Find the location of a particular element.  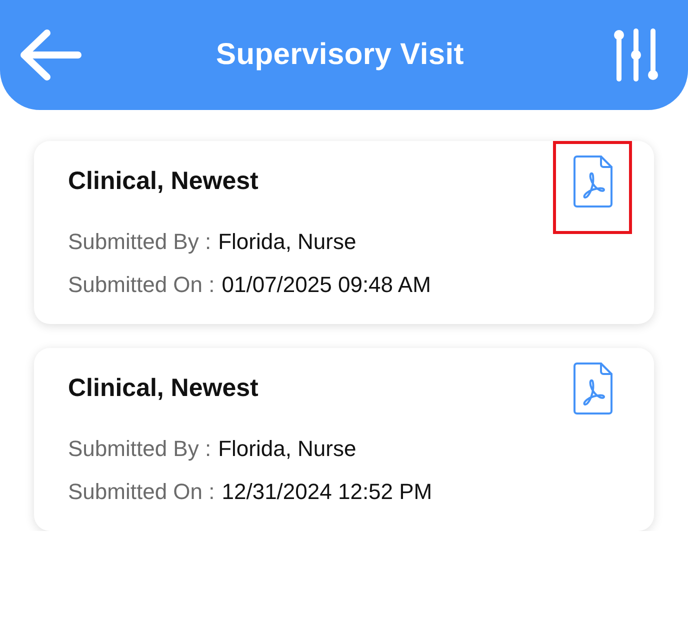

field-value: 12/31/2024 12:52 PM is located at coordinates (327, 492).